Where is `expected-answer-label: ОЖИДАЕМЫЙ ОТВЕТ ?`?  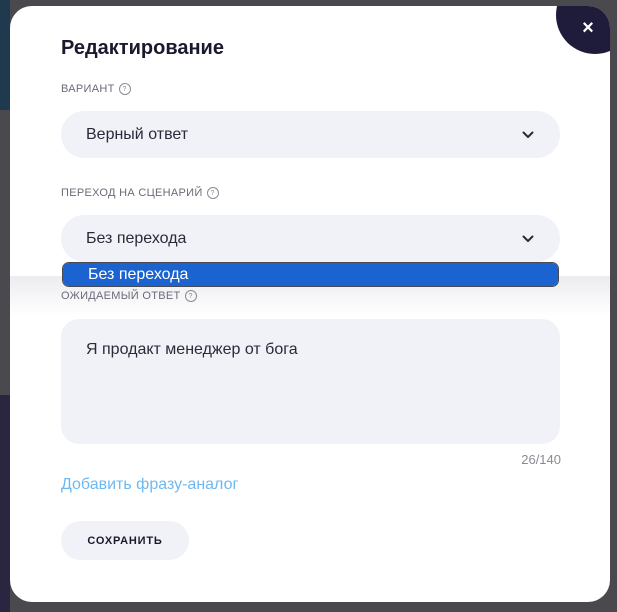
expected-answer-label: ОЖИДАЕМЫЙ ОТВЕТ ? is located at coordinates (129, 296).